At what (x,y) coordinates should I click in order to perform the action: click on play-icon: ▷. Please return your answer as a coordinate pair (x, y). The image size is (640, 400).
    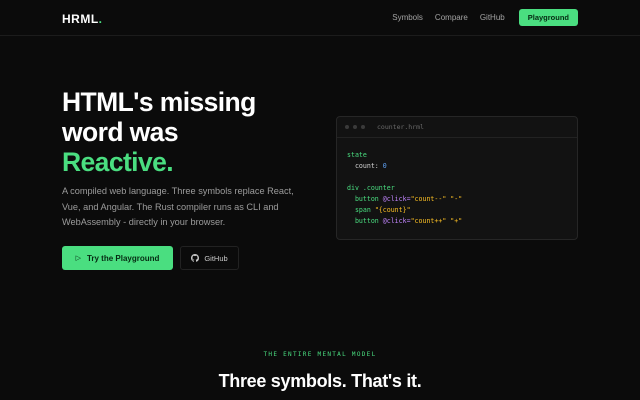
    Looking at the image, I should click on (78, 258).